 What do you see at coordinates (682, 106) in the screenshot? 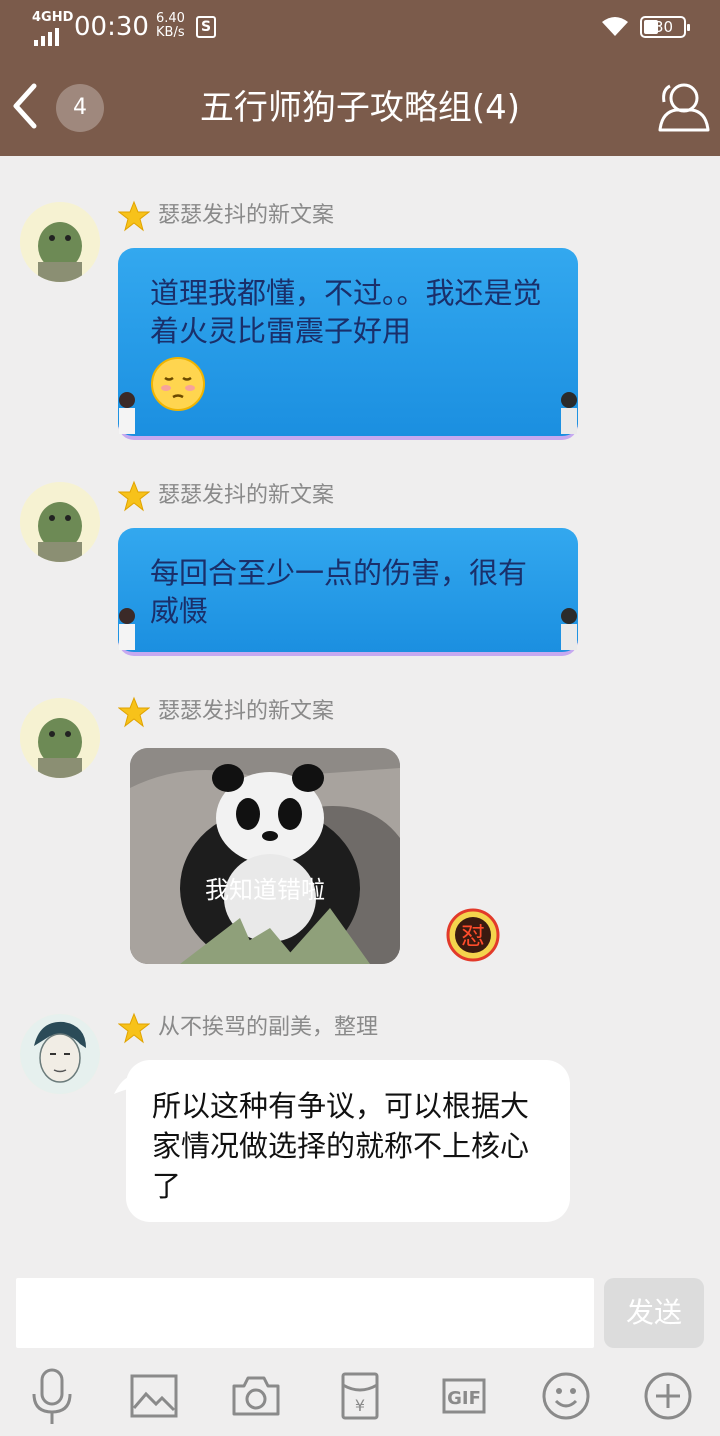
I see `group-members-icon` at bounding box center [682, 106].